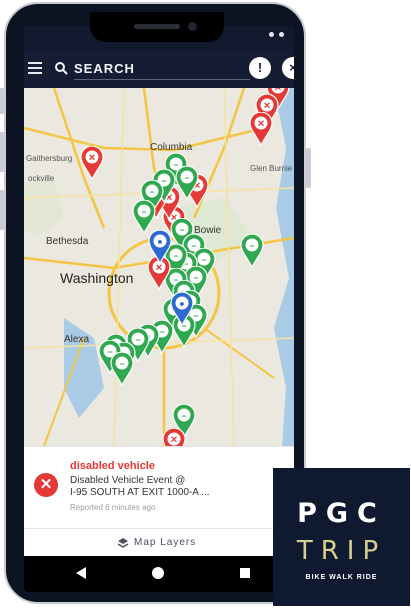  What do you see at coordinates (77, 339) in the screenshot?
I see `map-label-alexandria: Alexa` at bounding box center [77, 339].